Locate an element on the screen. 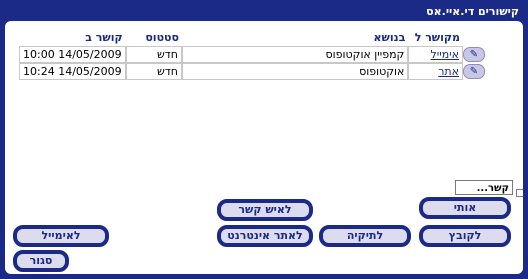 Image resolution: width=528 pixels, height=279 pixels. linked-to-link: אתר is located at coordinates (448, 71).